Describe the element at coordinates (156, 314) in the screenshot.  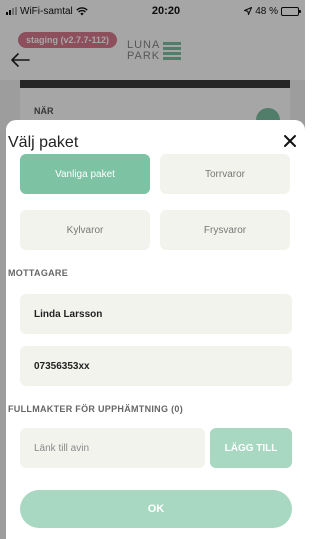
I see `recipient-name-field: Linda Larsson` at that location.